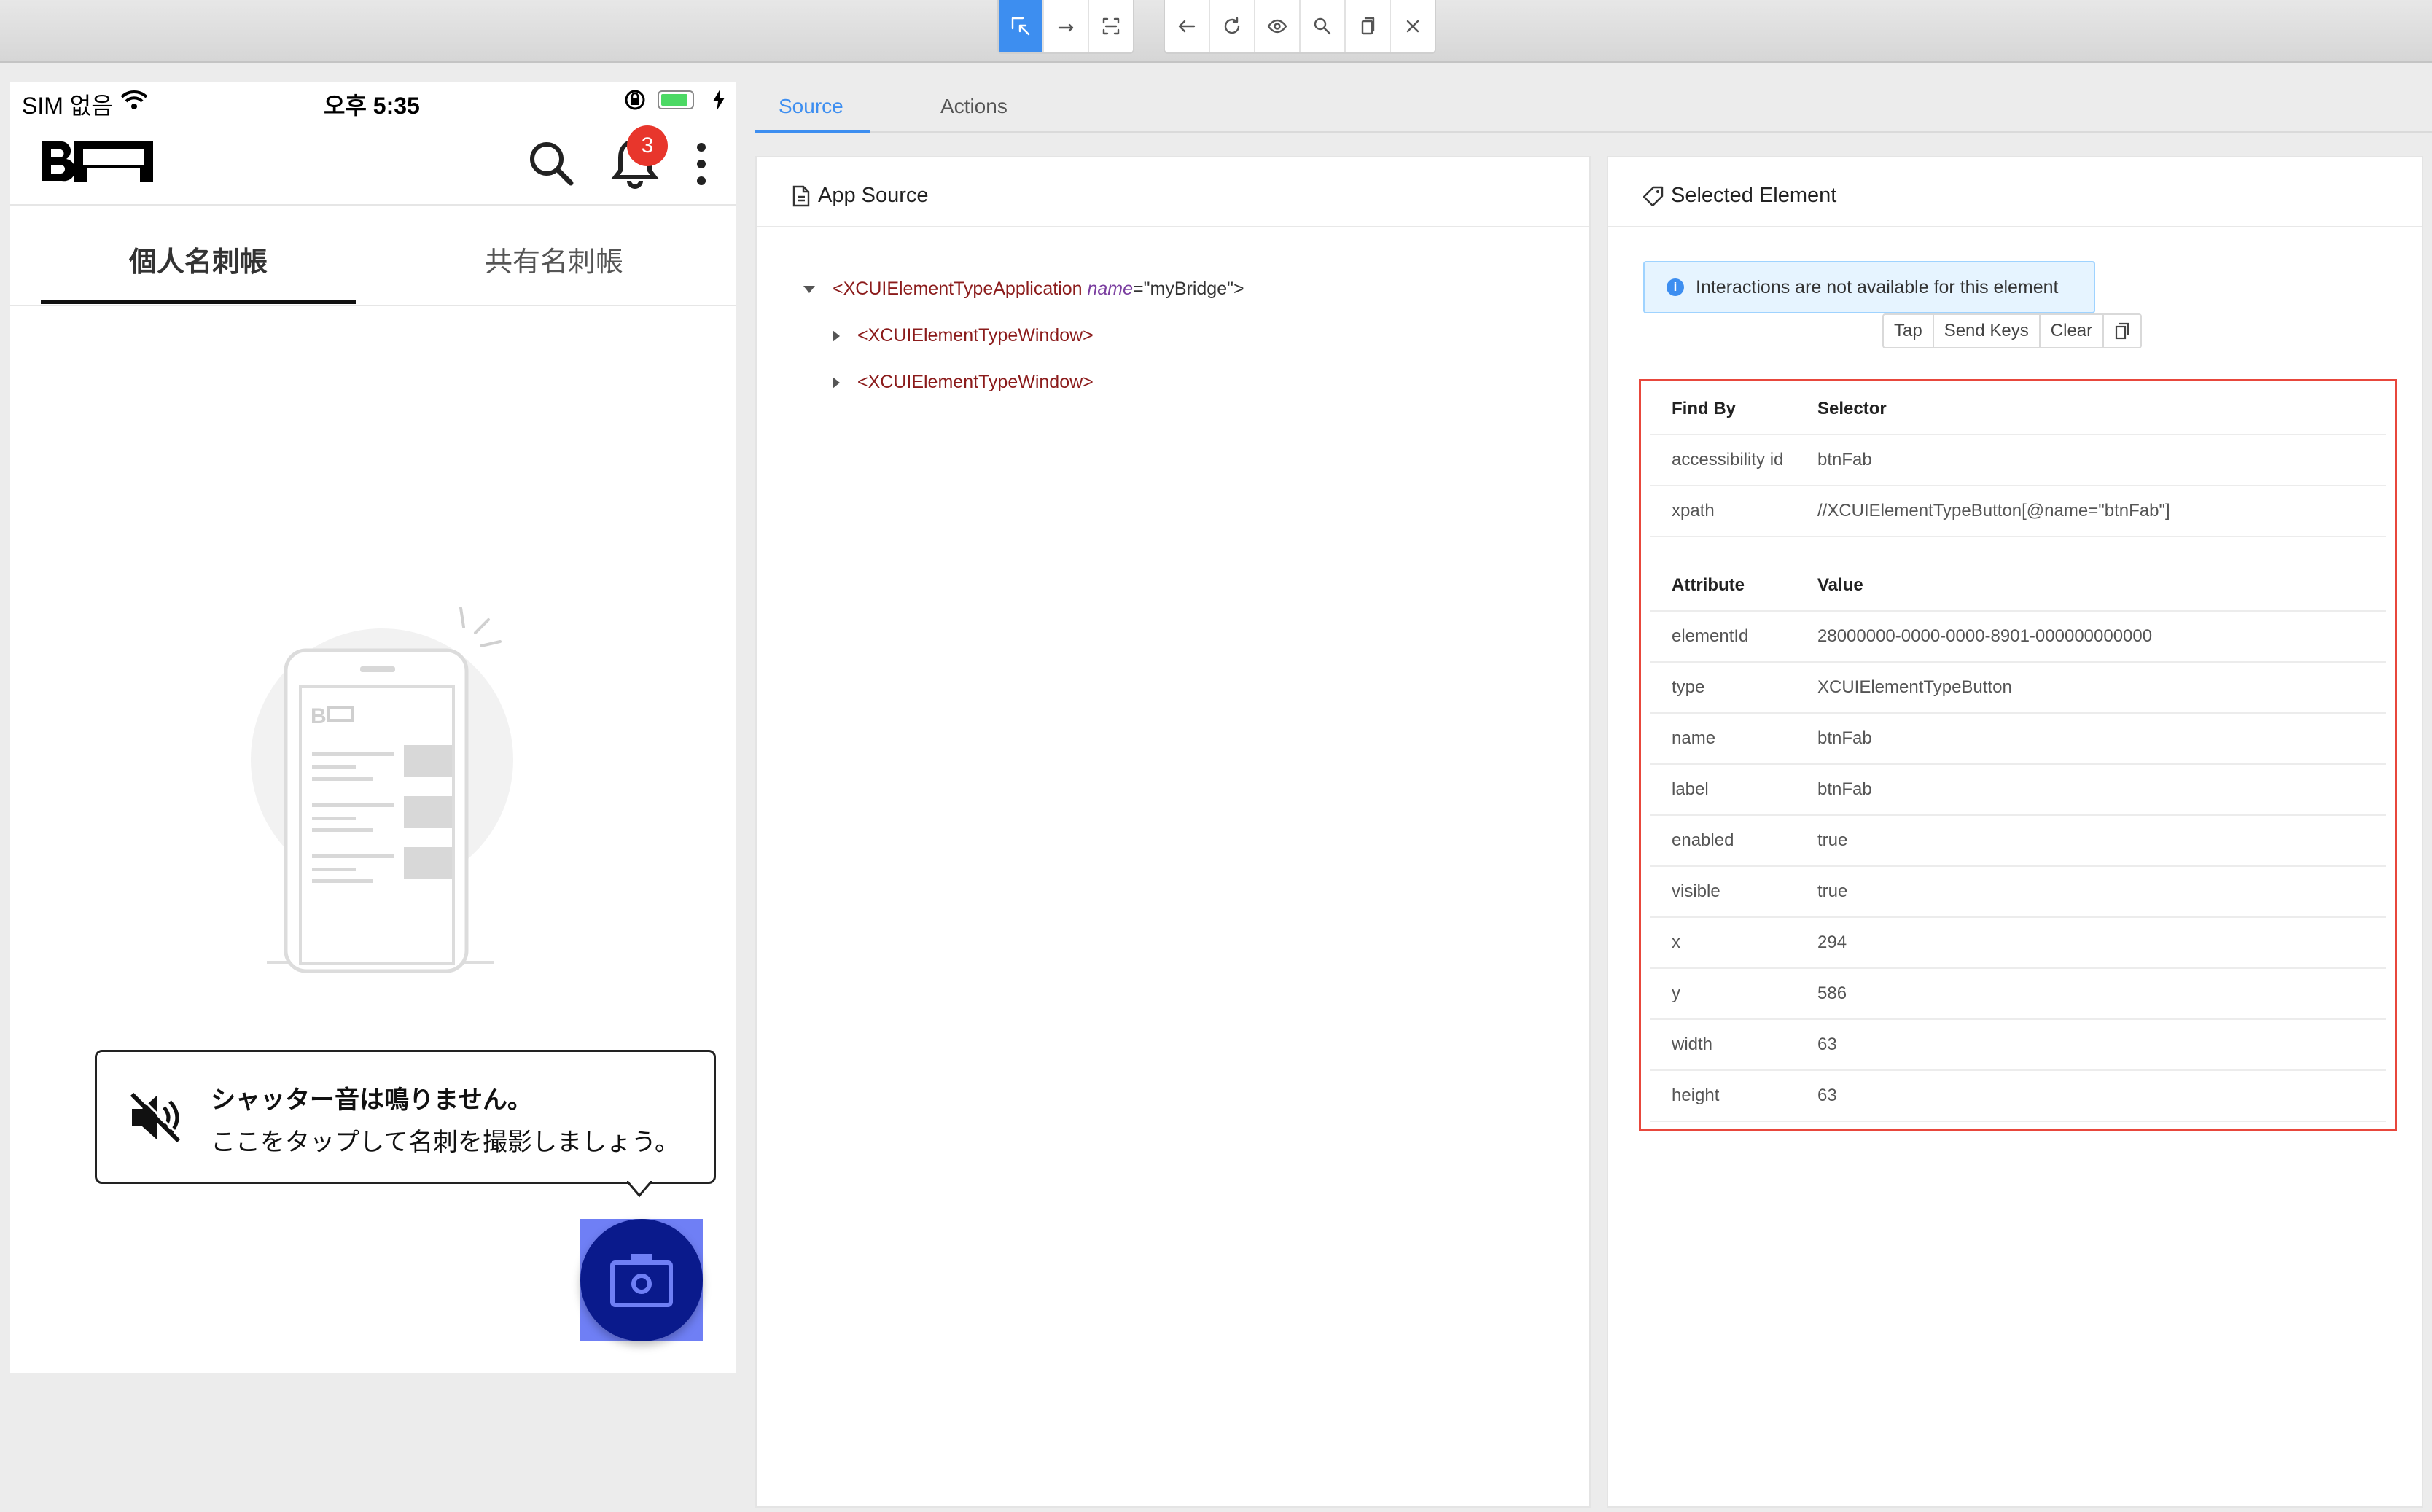 This screenshot has height=1512, width=2432. I want to click on camera-fab-button, so click(641, 1280).